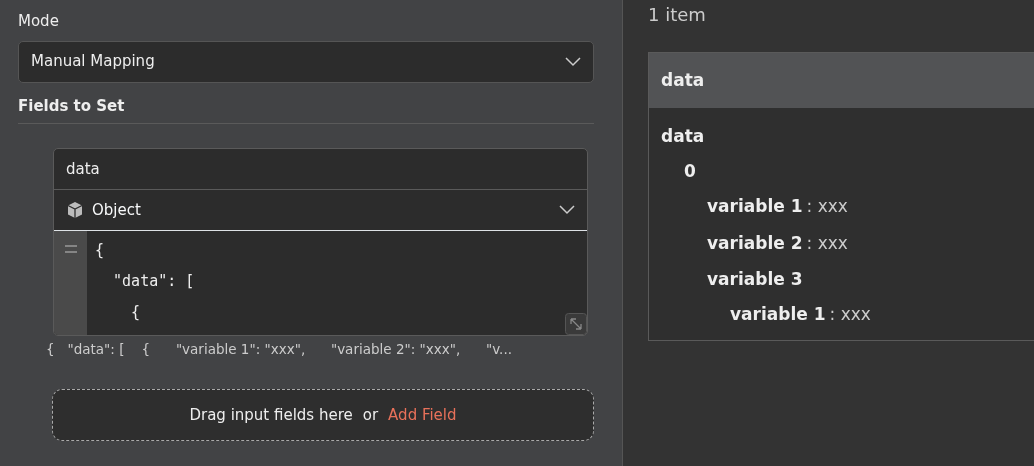  What do you see at coordinates (306, 61) in the screenshot?
I see `mode-select: Manual Mapping` at bounding box center [306, 61].